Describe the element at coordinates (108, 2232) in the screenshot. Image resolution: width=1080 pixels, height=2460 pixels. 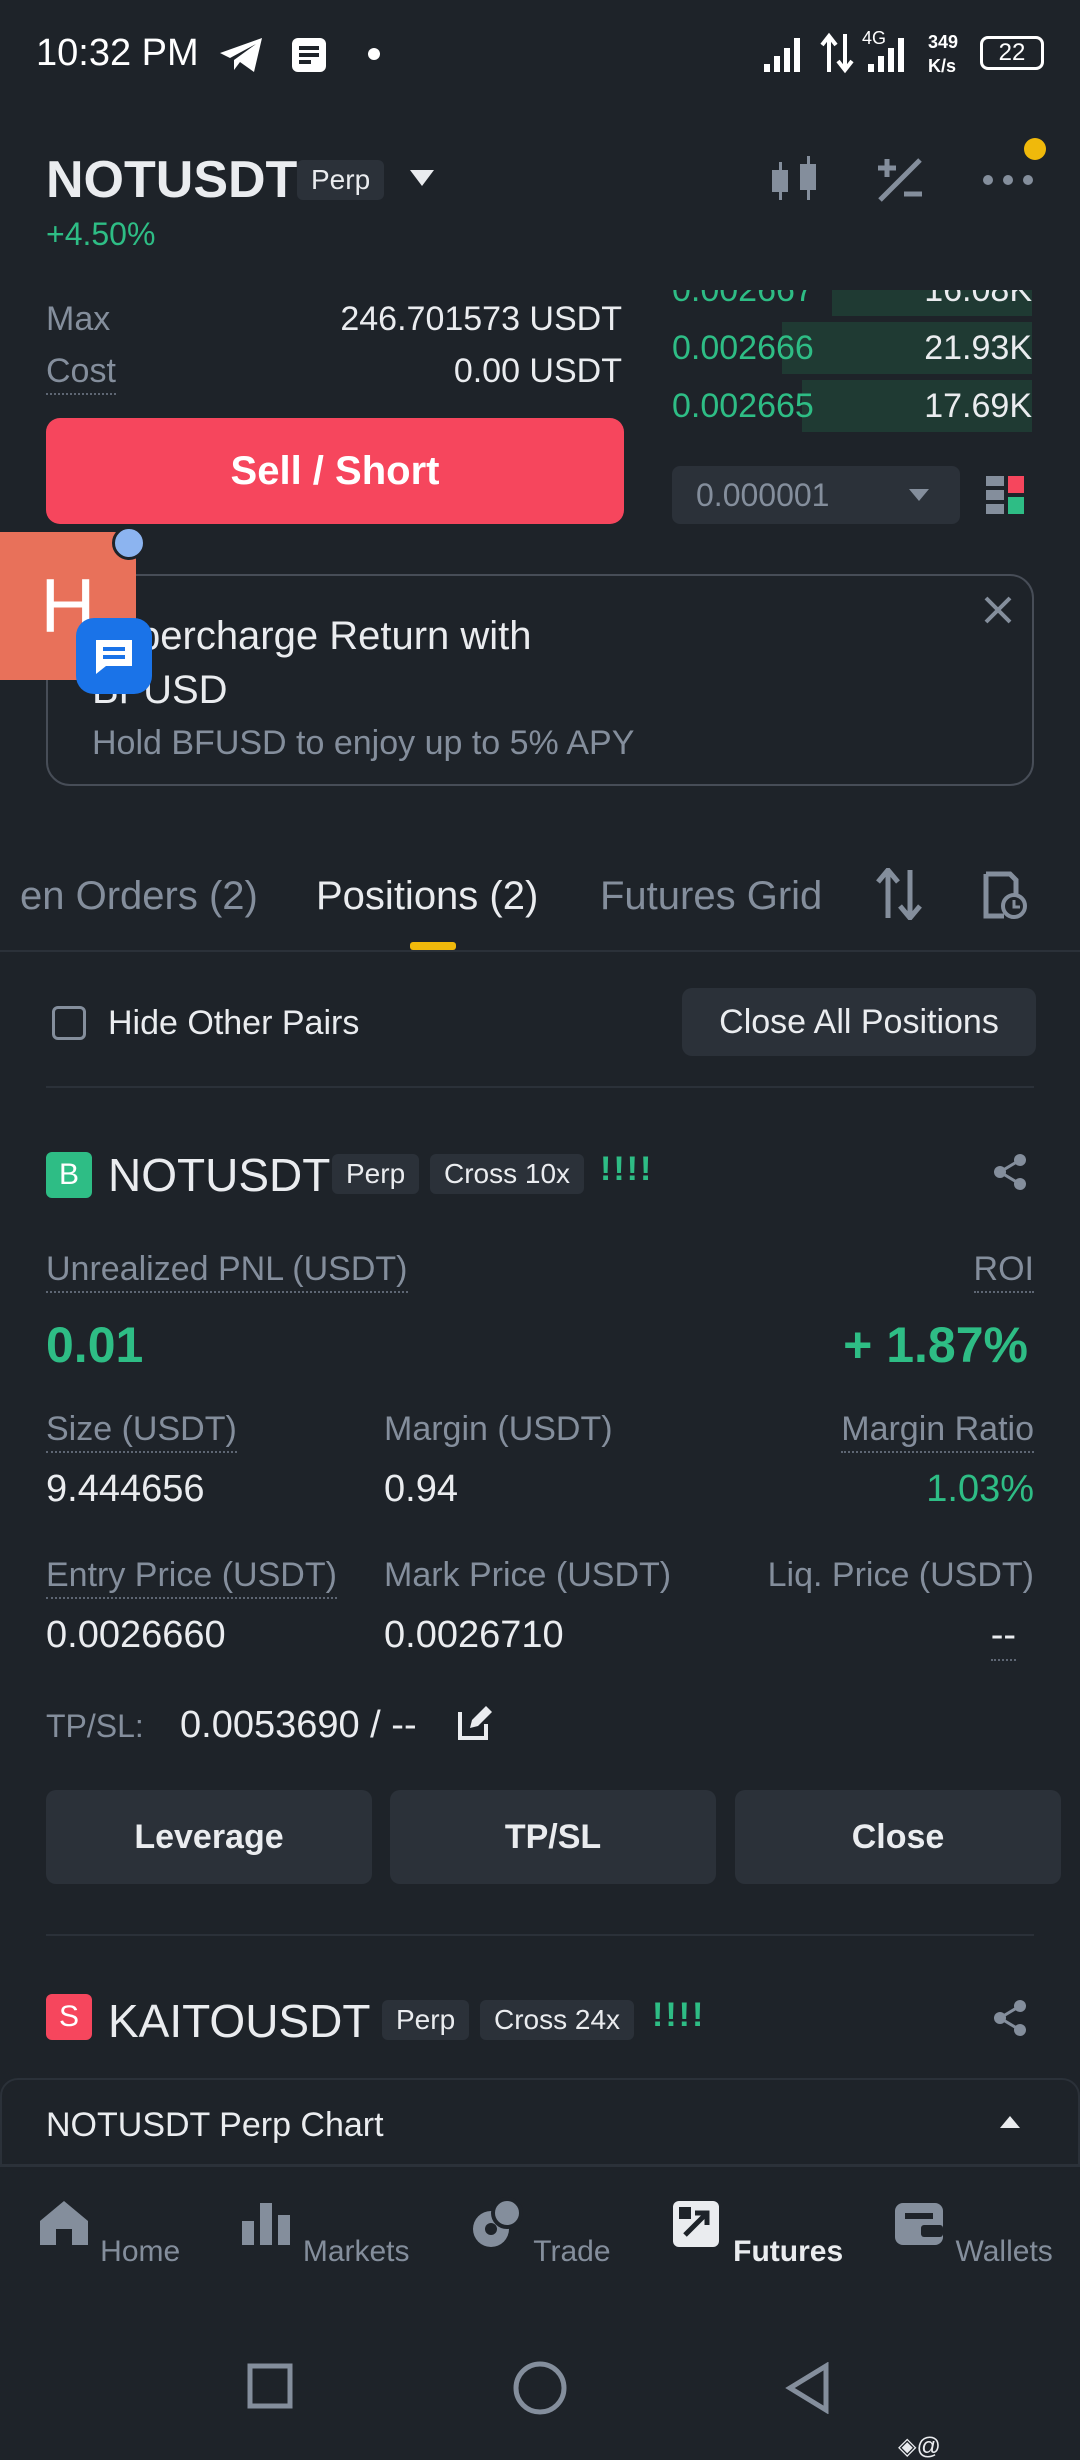
I see `nav-home: Home` at that location.